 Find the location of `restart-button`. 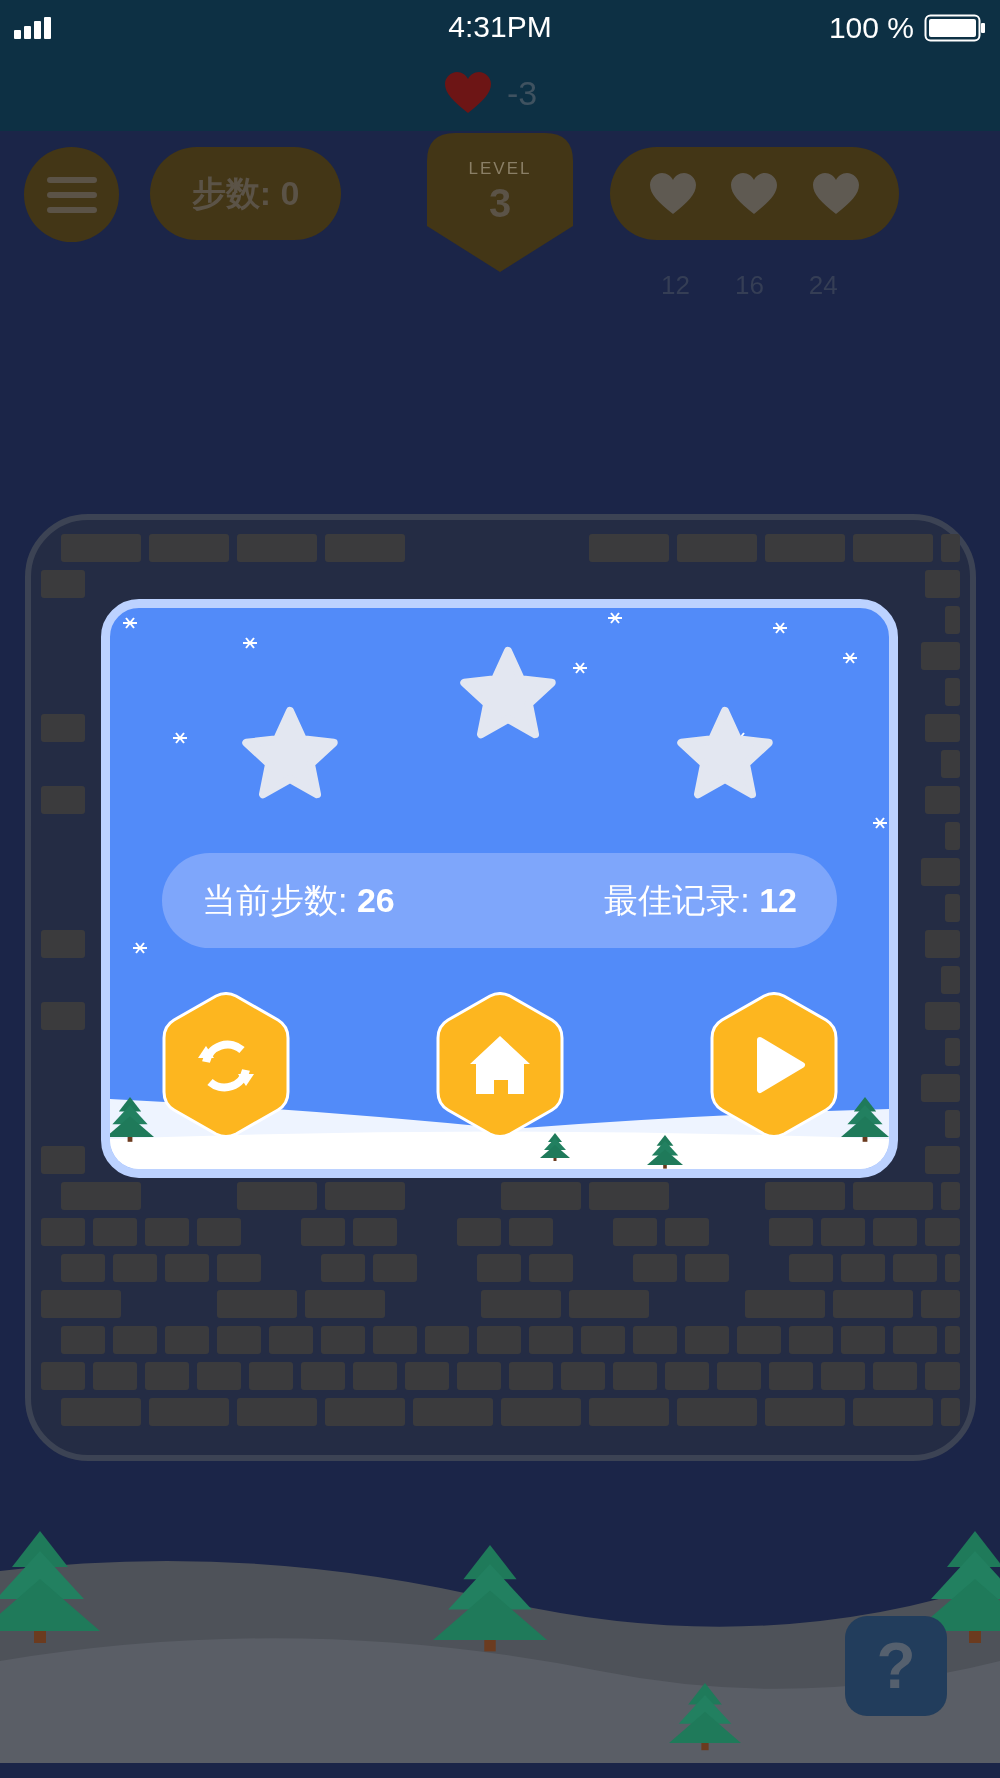

restart-button is located at coordinates (226, 1065).